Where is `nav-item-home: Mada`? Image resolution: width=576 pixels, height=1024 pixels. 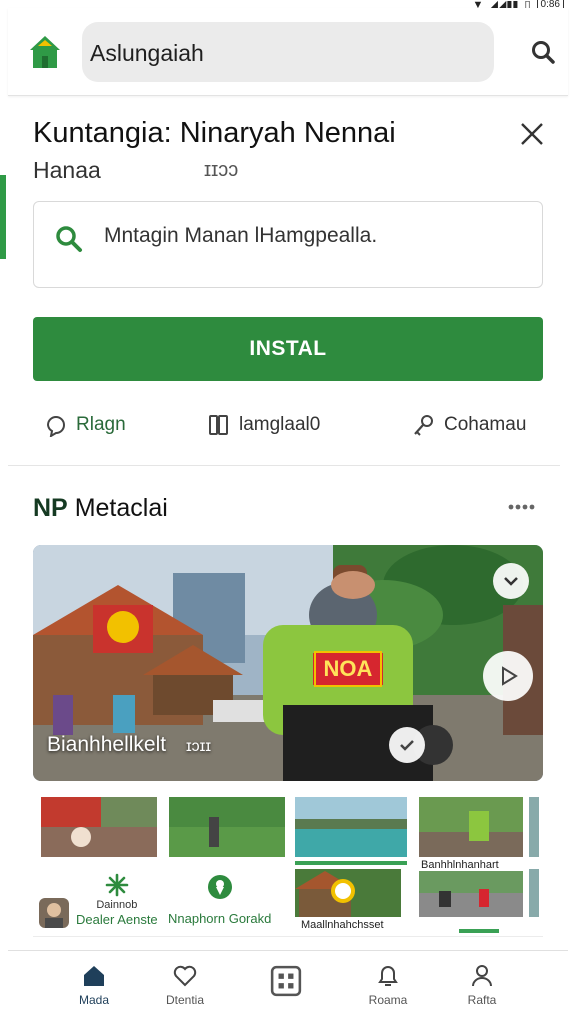 nav-item-home: Mada is located at coordinates (94, 985).